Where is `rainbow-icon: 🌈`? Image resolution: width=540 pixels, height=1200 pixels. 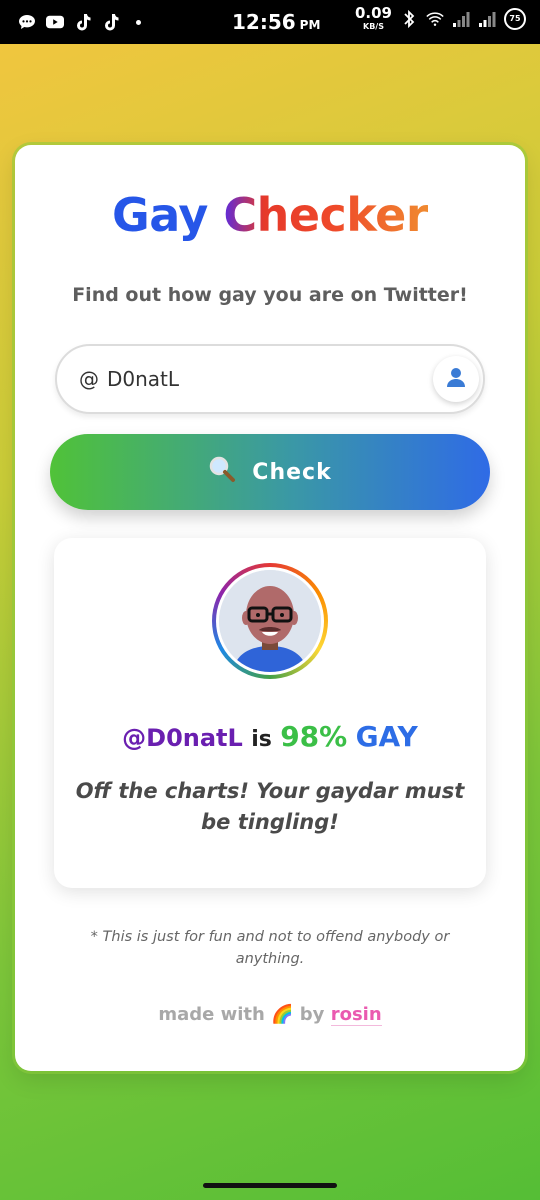
rainbow-icon: 🌈 is located at coordinates (282, 1014).